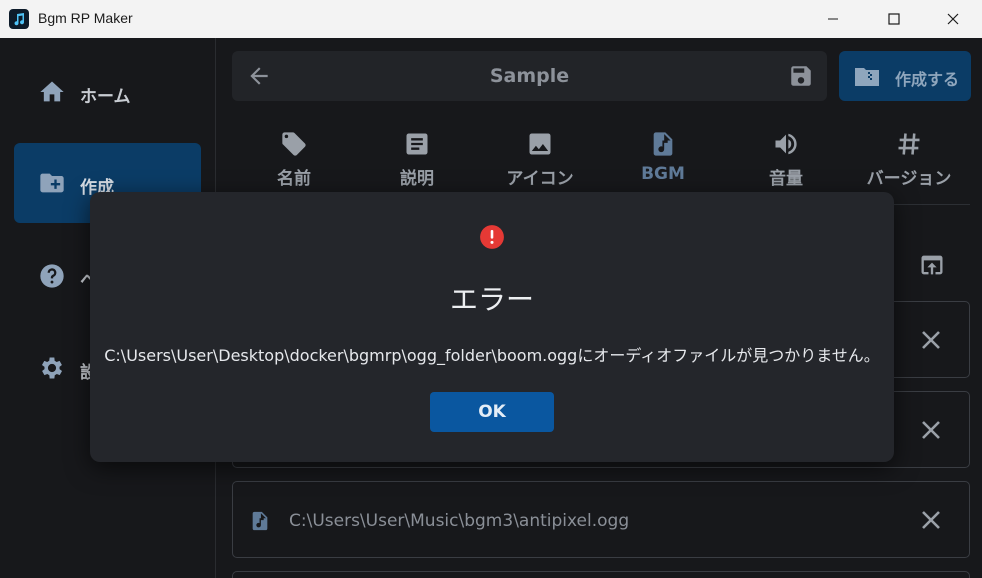 Image resolution: width=982 pixels, height=578 pixels. Describe the element at coordinates (294, 179) in the screenshot. I see `tab-label: 名前` at that location.